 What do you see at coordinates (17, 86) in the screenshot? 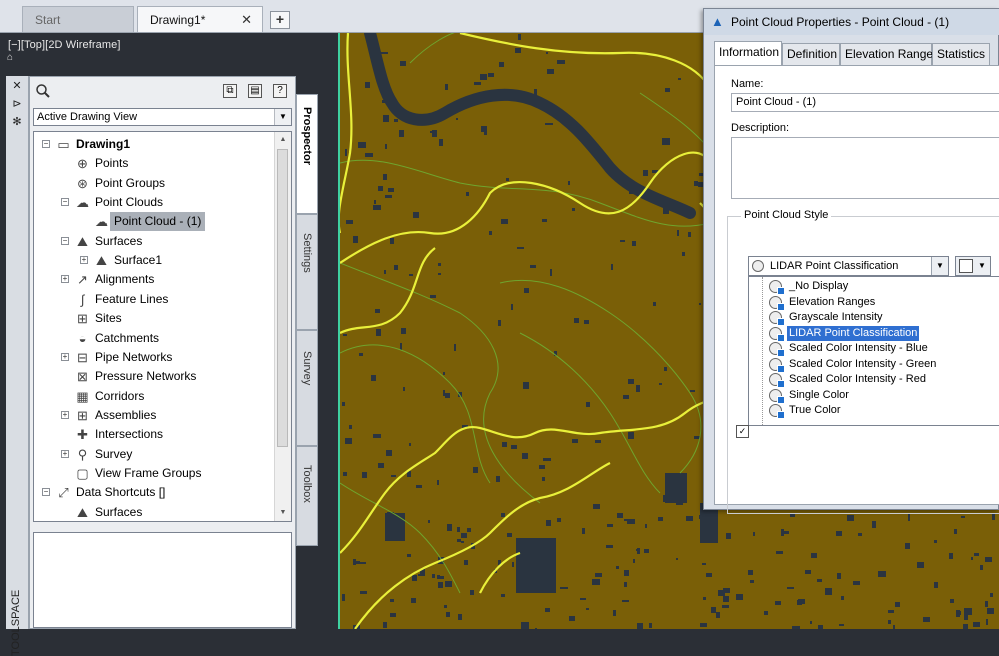
I see `close-icon: ✕` at bounding box center [17, 86].